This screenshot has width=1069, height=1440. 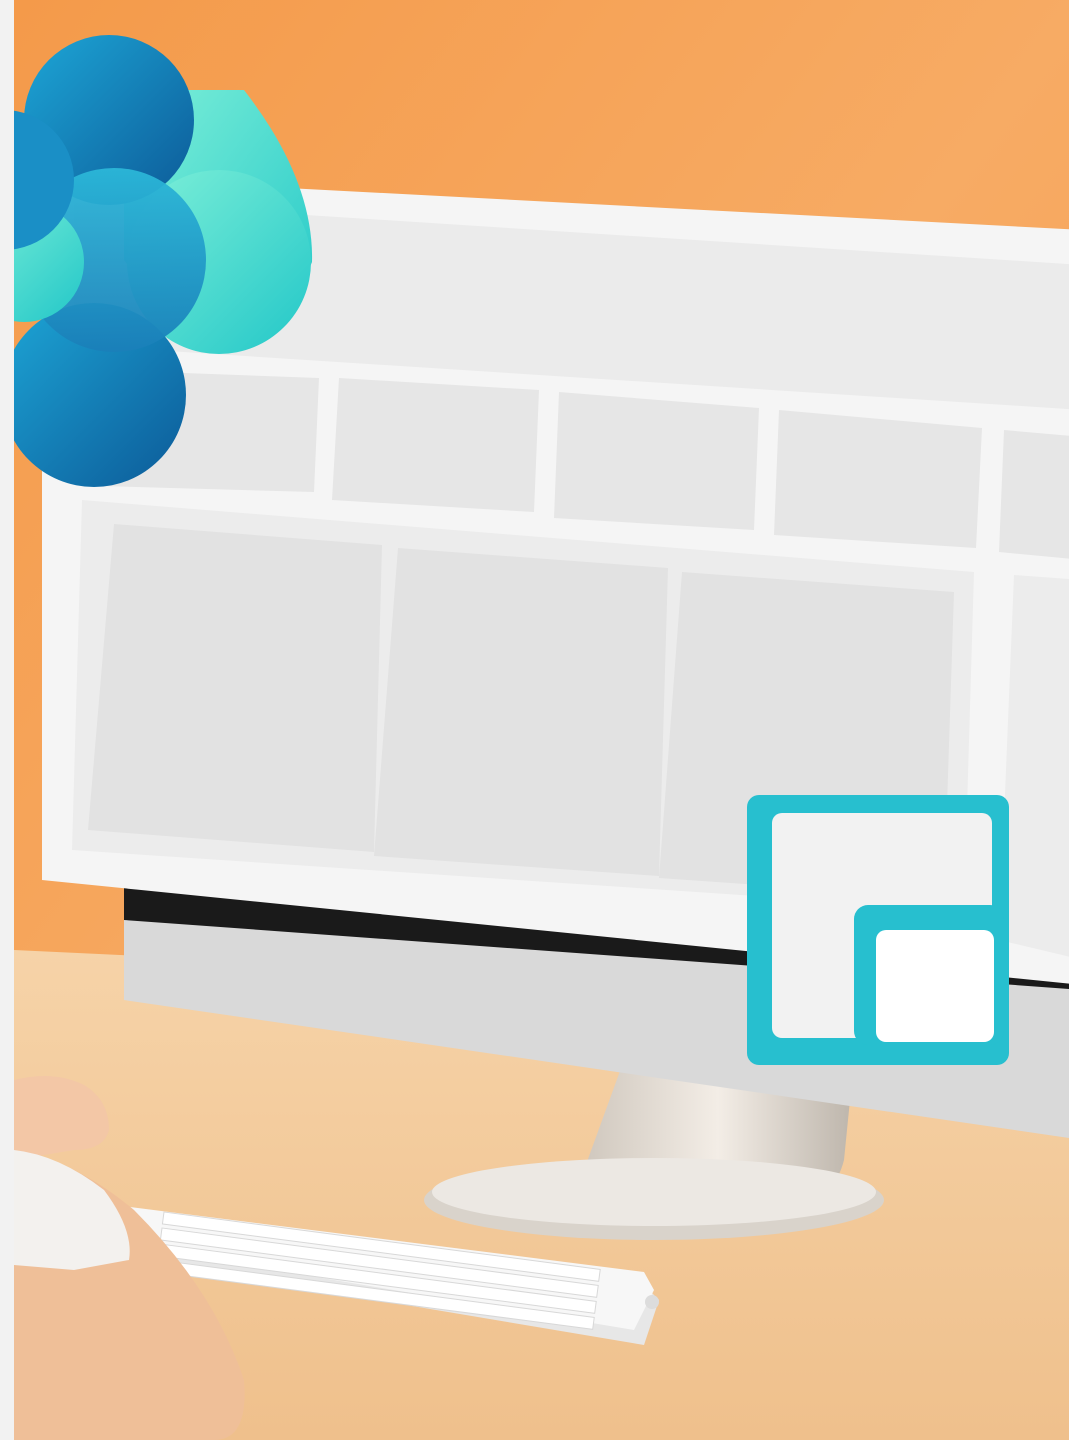 What do you see at coordinates (878, 930) in the screenshot?
I see `window-layout-icon` at bounding box center [878, 930].